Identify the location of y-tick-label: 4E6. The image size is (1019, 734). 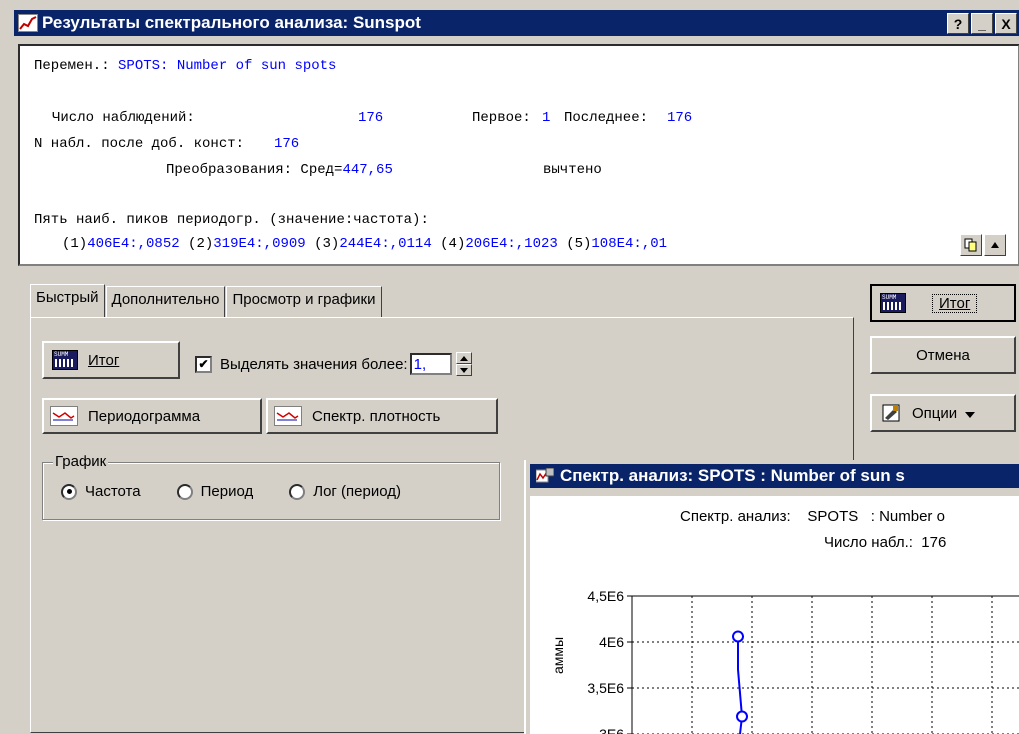
(611, 642).